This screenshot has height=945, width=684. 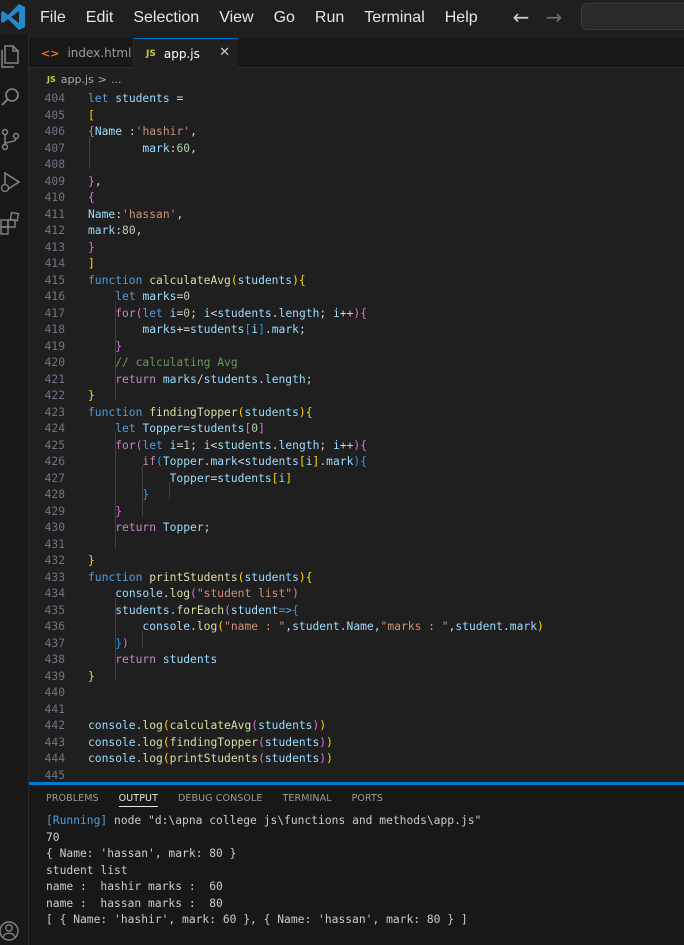 I want to click on code-line: 422}, so click(x=69, y=395).